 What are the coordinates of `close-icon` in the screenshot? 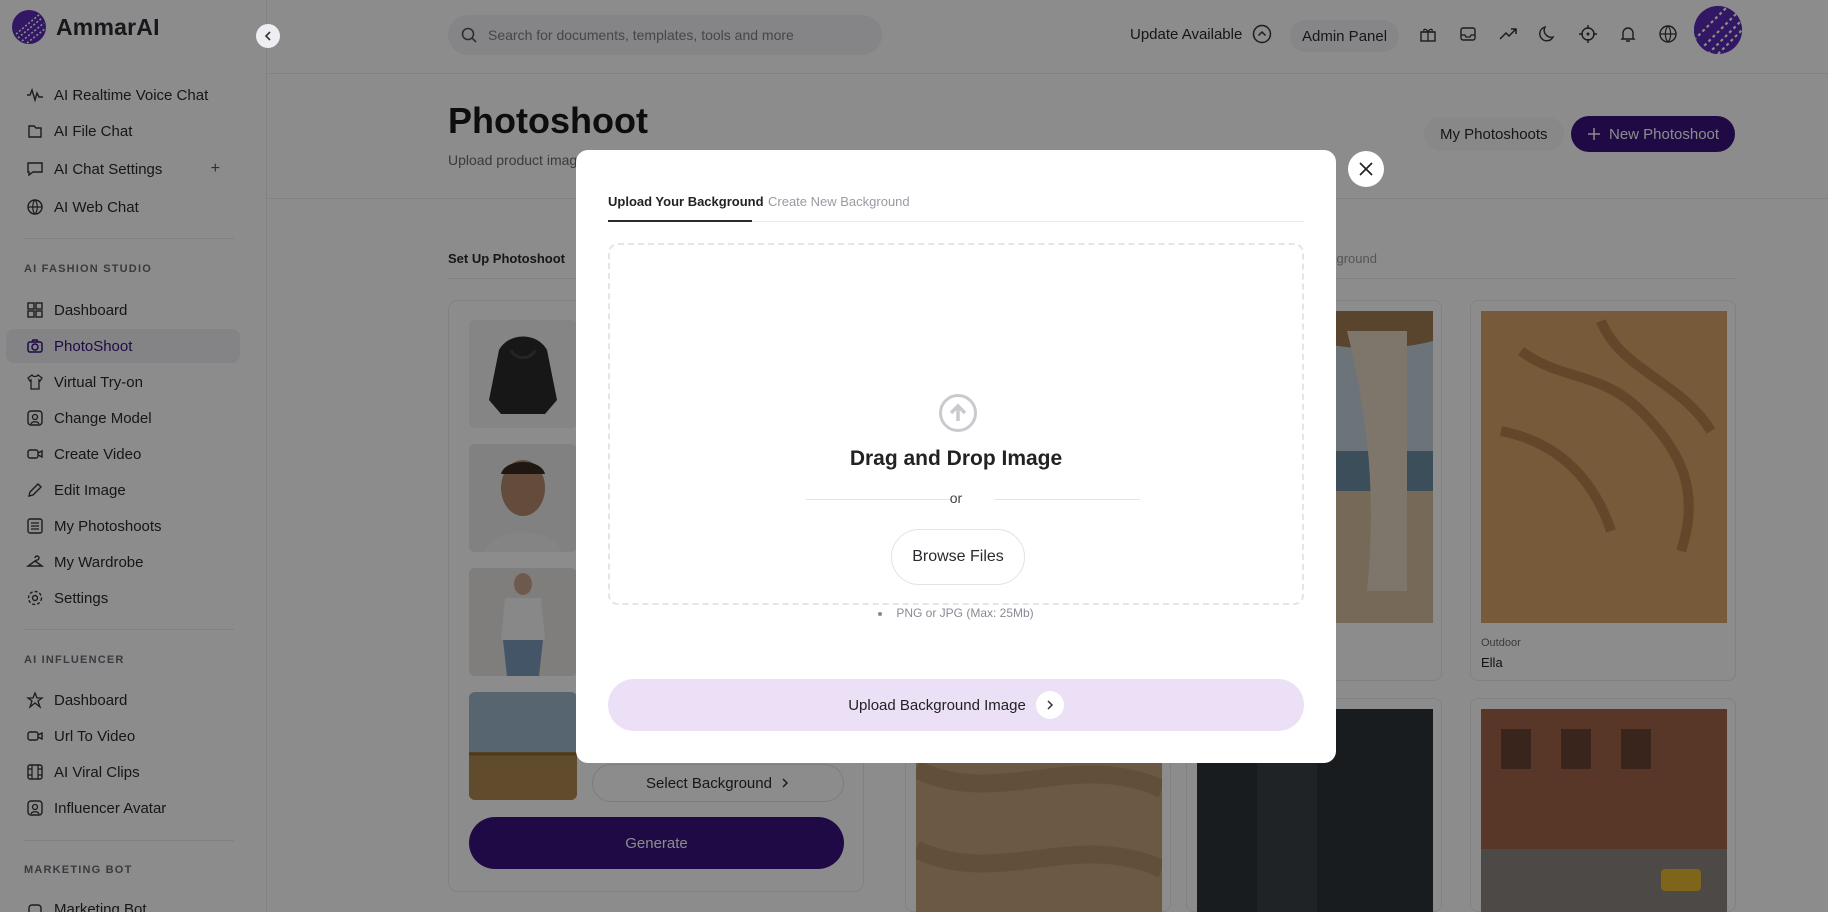 It's located at (1366, 169).